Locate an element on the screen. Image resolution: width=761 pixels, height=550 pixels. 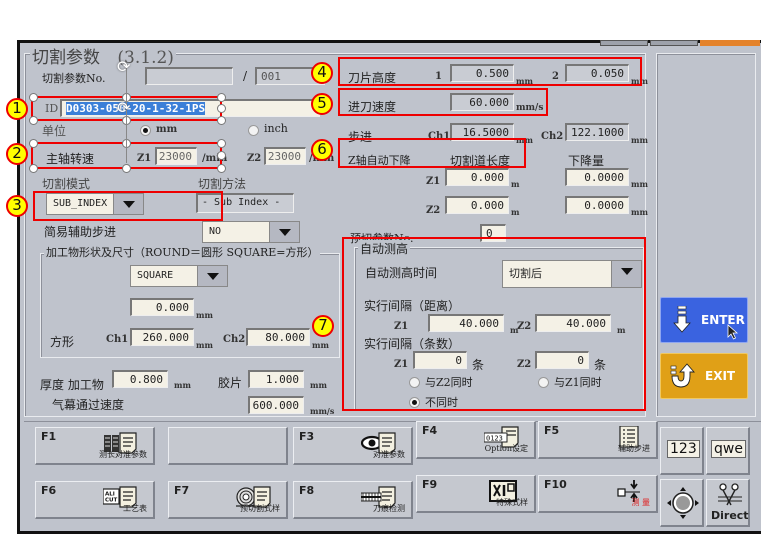
unit-label: 单位 is located at coordinates (54, 131).